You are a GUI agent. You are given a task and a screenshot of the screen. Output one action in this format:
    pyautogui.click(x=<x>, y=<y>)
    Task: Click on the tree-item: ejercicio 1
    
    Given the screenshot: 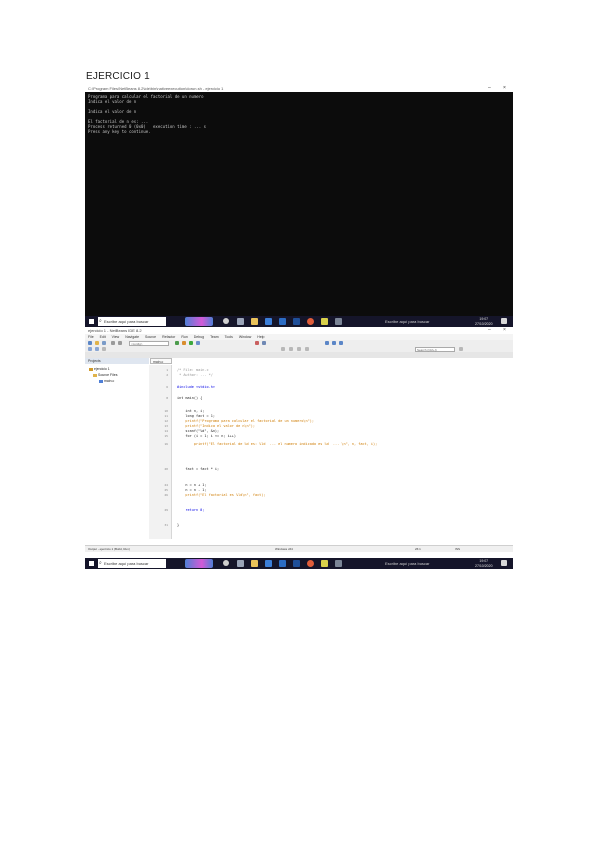 What is the action you would take?
    pyautogui.click(x=99, y=369)
    